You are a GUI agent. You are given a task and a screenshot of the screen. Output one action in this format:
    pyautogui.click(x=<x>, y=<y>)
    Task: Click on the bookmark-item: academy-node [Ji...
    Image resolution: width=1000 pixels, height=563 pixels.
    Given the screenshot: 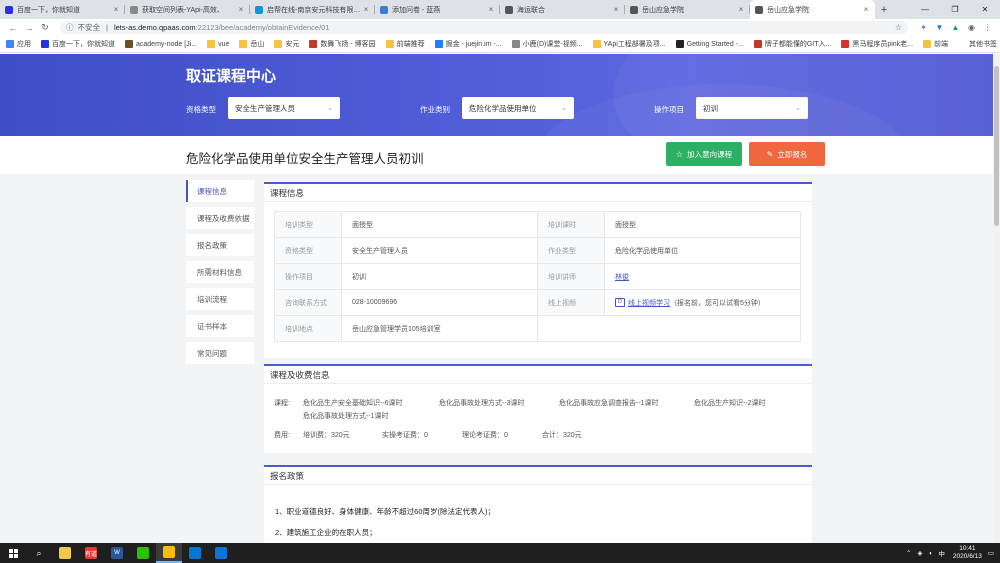 What is the action you would take?
    pyautogui.click(x=161, y=44)
    